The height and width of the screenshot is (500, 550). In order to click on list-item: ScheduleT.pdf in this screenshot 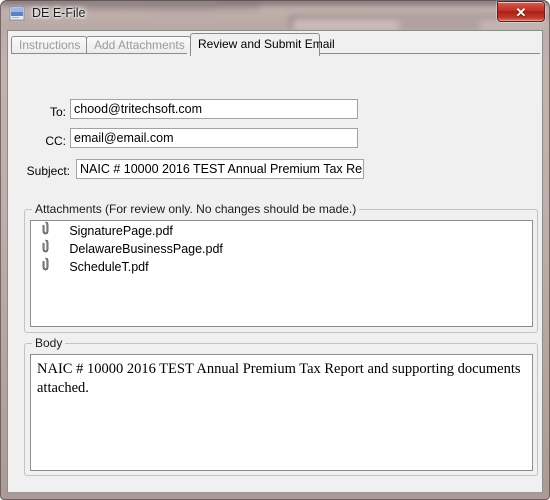, I will do `click(281, 266)`.